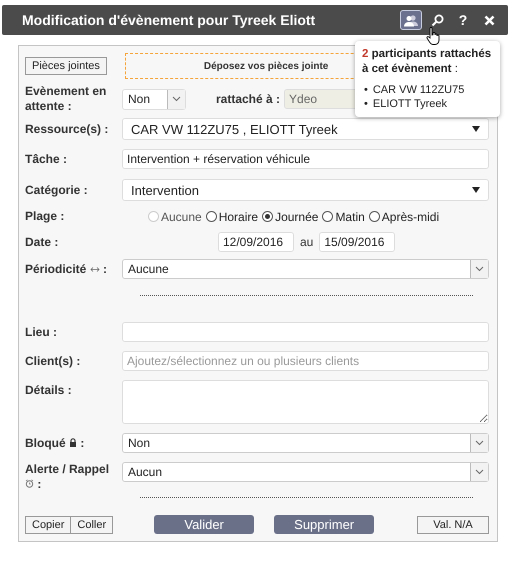 This screenshot has width=511, height=578. I want to click on validate-button: Valider, so click(204, 524).